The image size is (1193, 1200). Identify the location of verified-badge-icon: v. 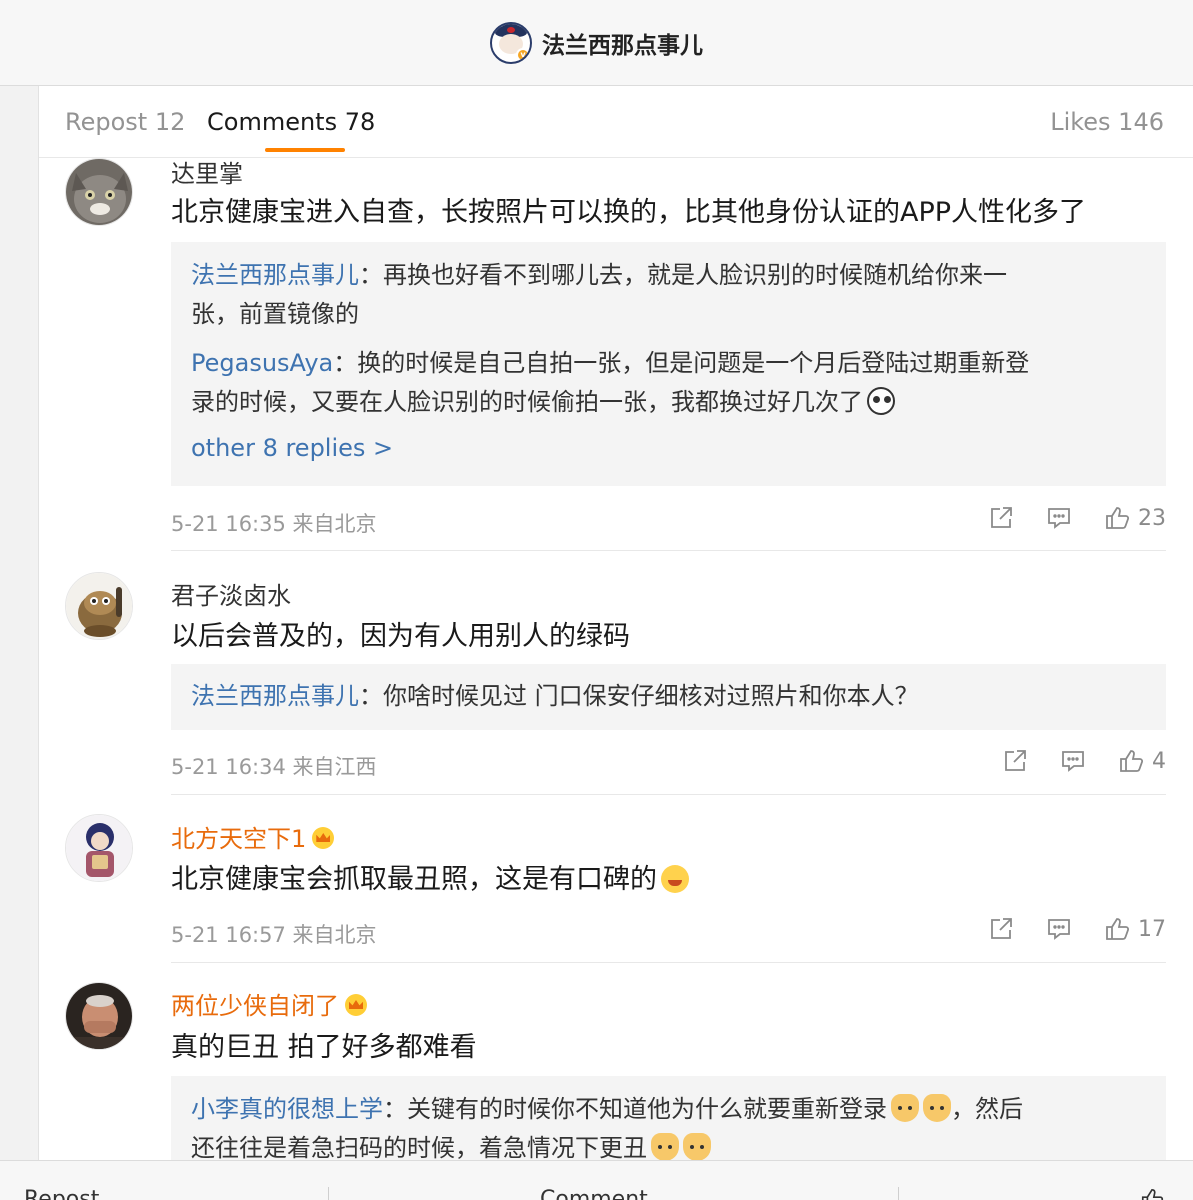
(523, 54).